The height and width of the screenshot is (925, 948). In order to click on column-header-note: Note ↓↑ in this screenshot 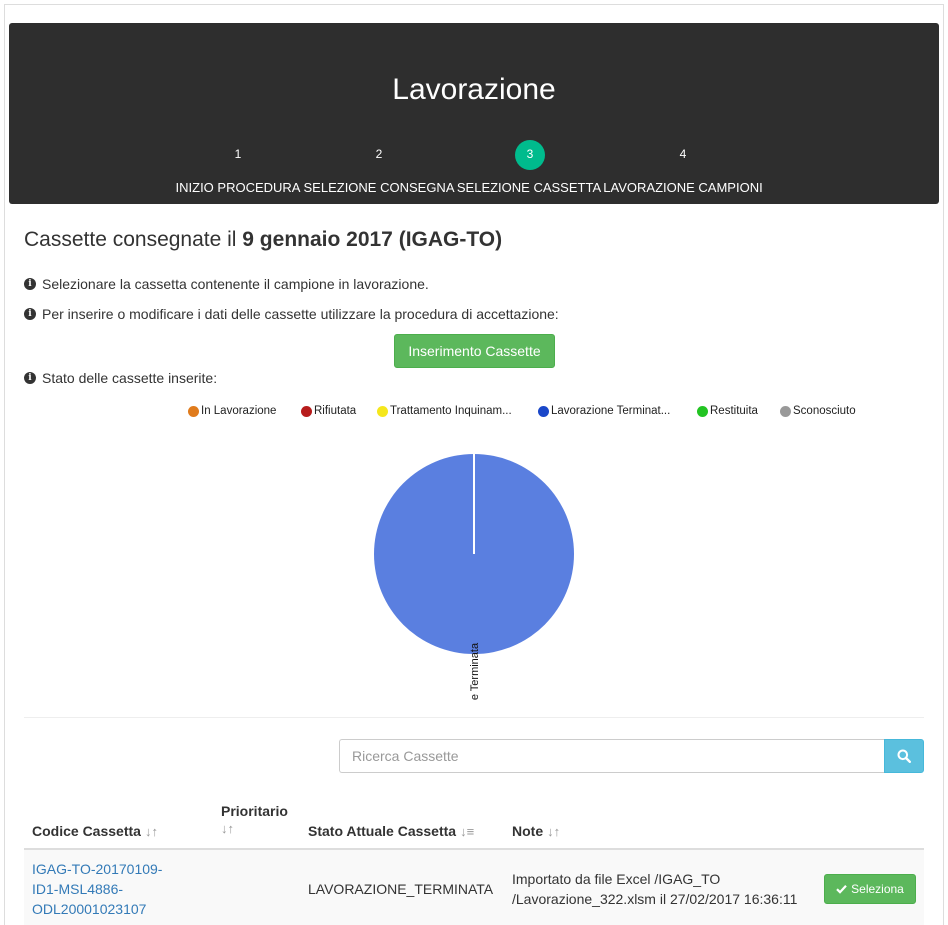, I will do `click(536, 831)`.